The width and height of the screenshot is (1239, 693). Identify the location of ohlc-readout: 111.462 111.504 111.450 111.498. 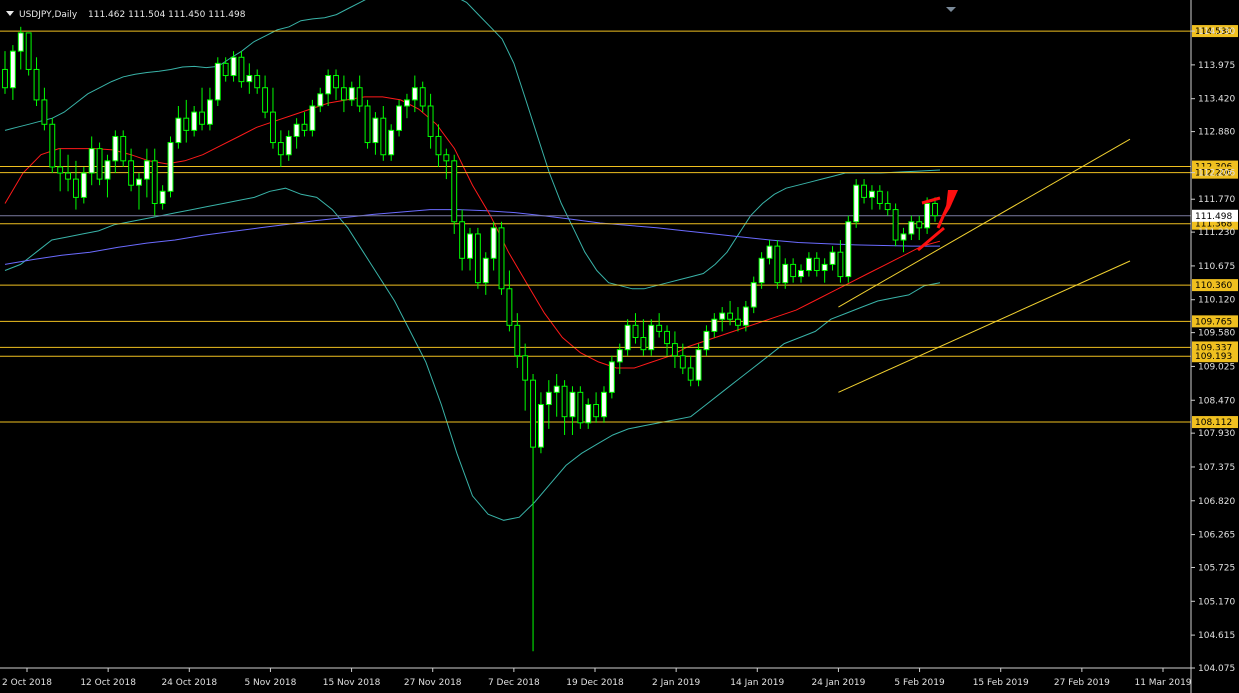
(167, 15).